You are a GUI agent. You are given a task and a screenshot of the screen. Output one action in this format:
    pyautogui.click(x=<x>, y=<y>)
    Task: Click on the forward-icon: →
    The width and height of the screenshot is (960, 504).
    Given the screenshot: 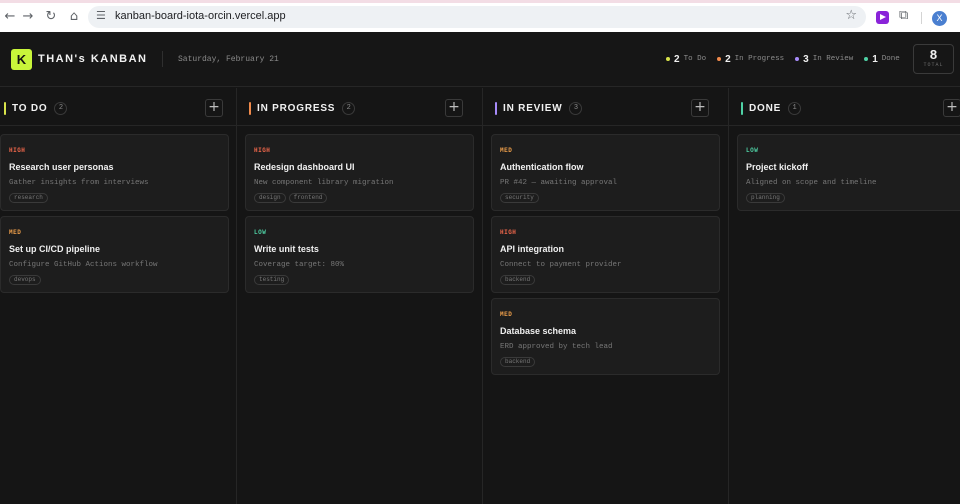 What is the action you would take?
    pyautogui.click(x=28, y=17)
    